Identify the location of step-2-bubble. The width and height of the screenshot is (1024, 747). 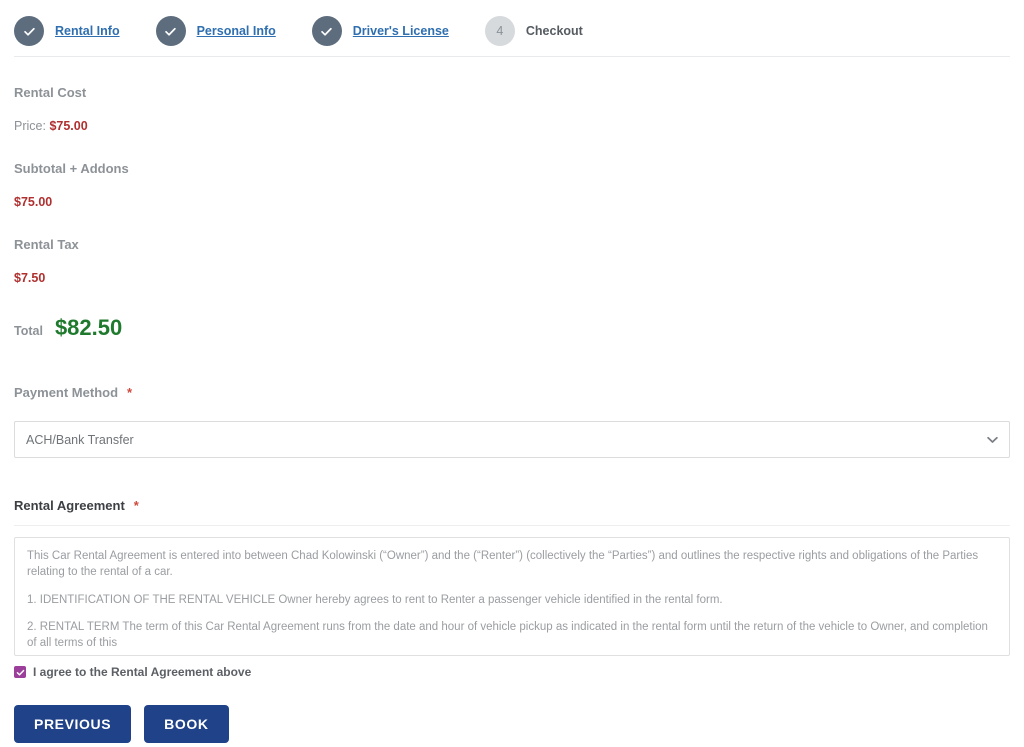
(170, 31).